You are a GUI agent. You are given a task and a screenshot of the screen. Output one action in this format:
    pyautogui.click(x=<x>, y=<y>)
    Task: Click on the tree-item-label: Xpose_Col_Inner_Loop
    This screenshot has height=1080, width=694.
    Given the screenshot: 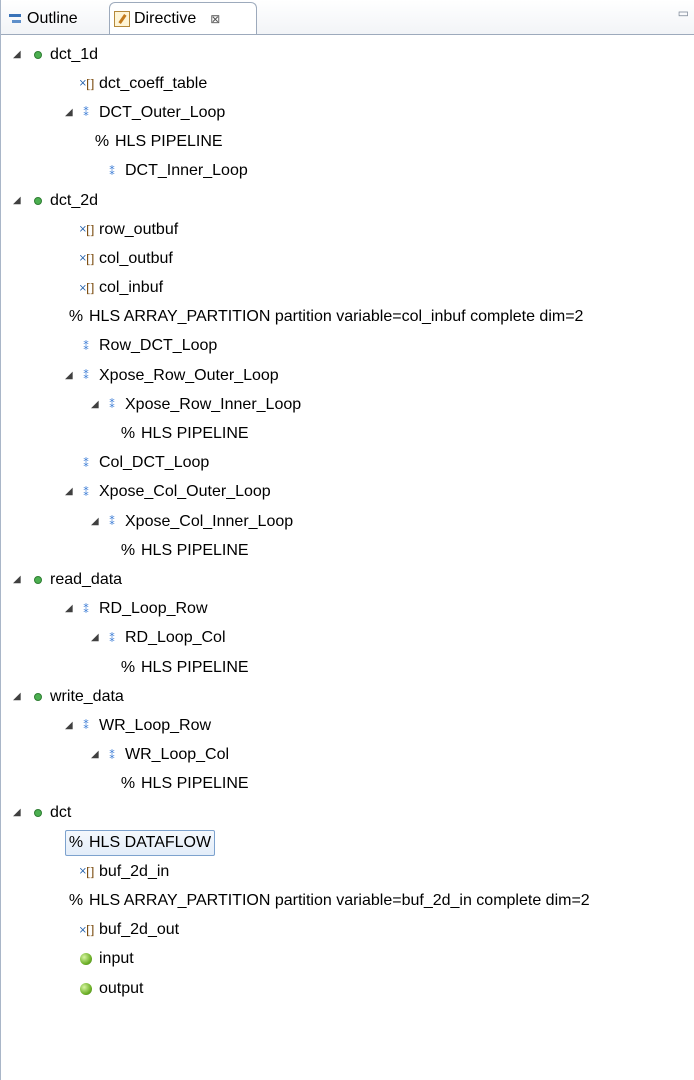 What is the action you would take?
    pyautogui.click(x=209, y=521)
    